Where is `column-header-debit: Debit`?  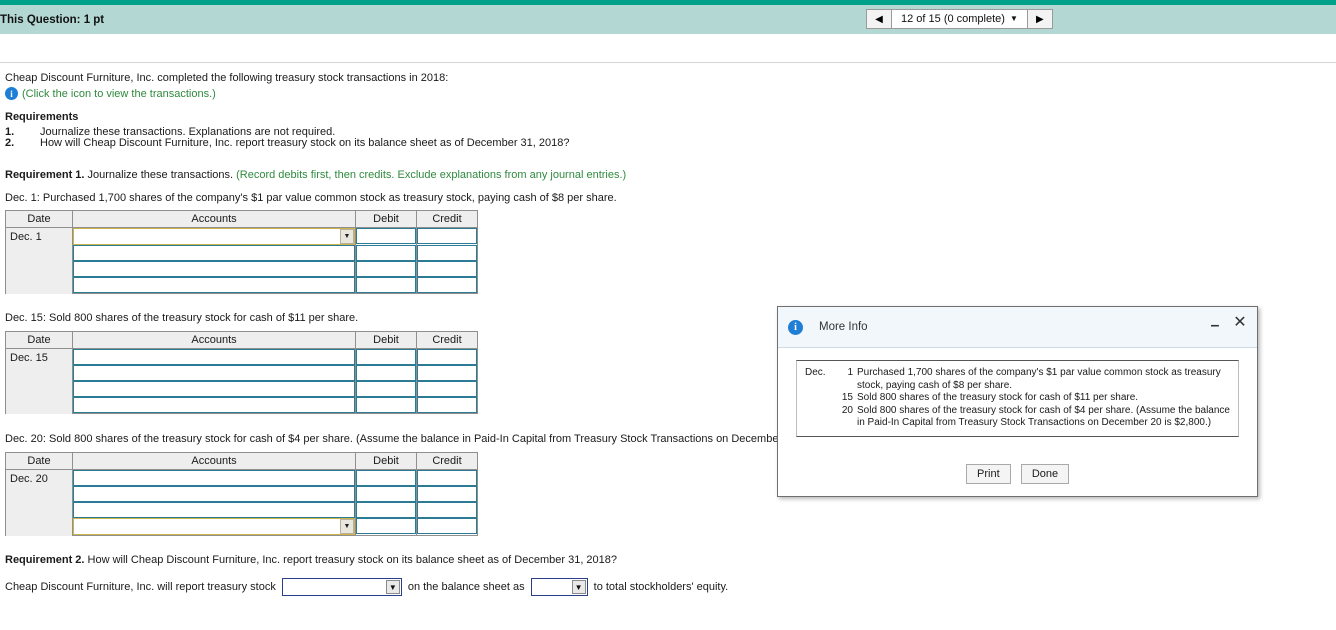
column-header-debit: Debit is located at coordinates (386, 461).